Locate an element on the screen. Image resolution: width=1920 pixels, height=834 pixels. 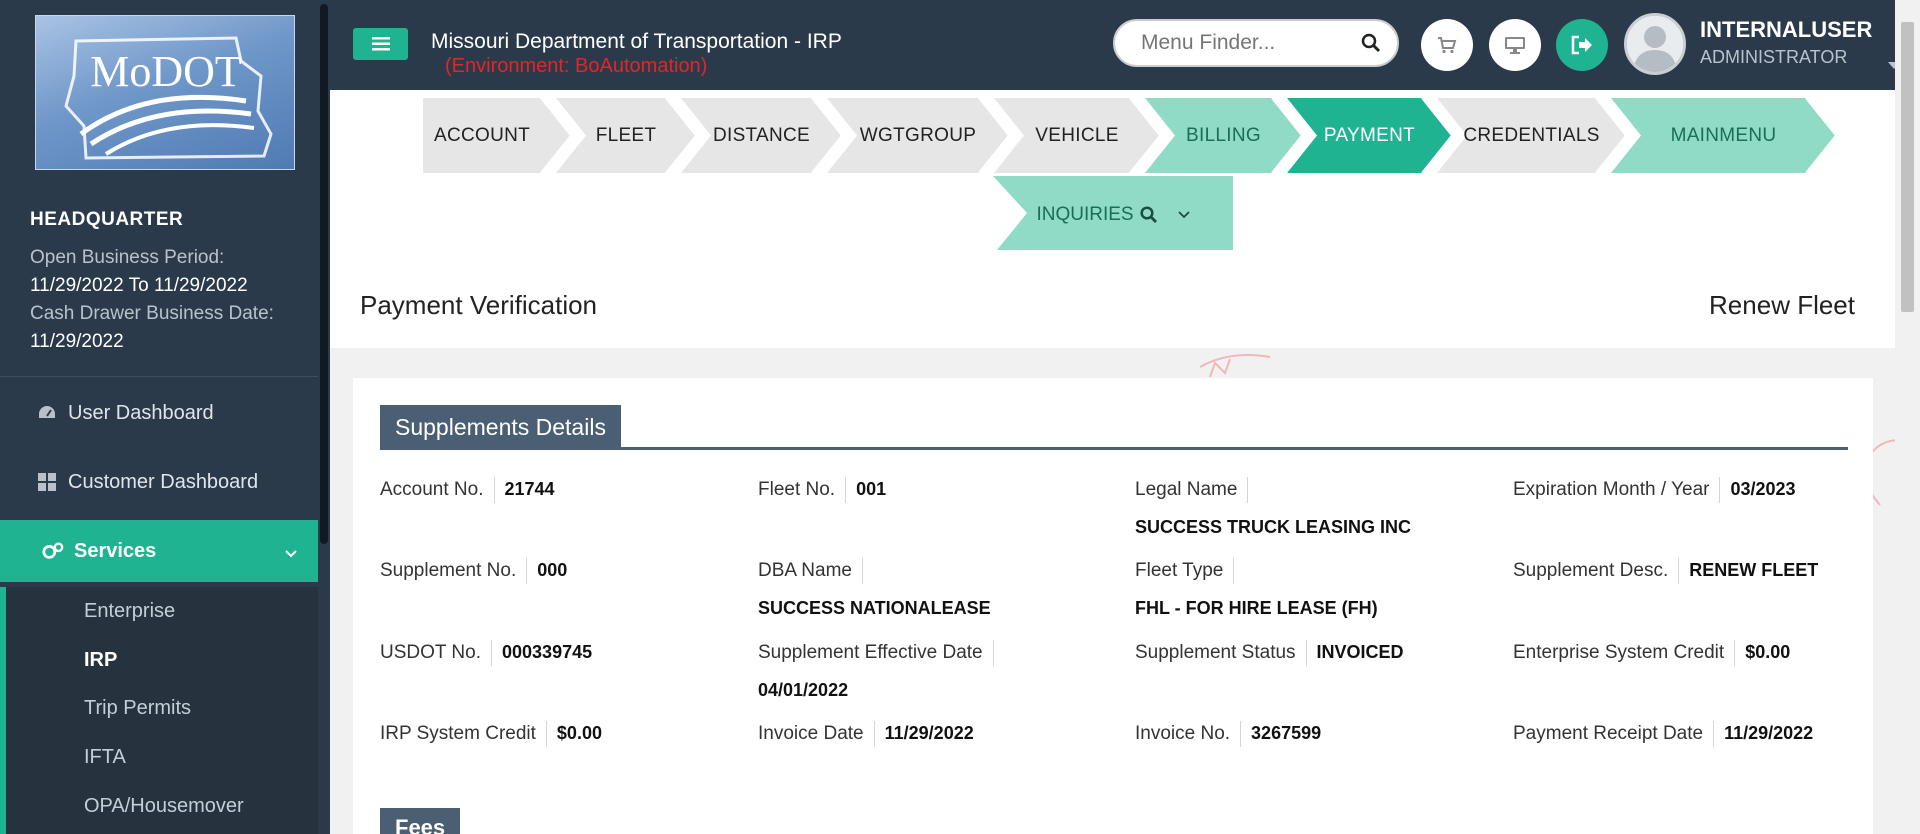
field-enterprise-credit: Enterprise System Credit $0.00 is located at coordinates (1651, 653).